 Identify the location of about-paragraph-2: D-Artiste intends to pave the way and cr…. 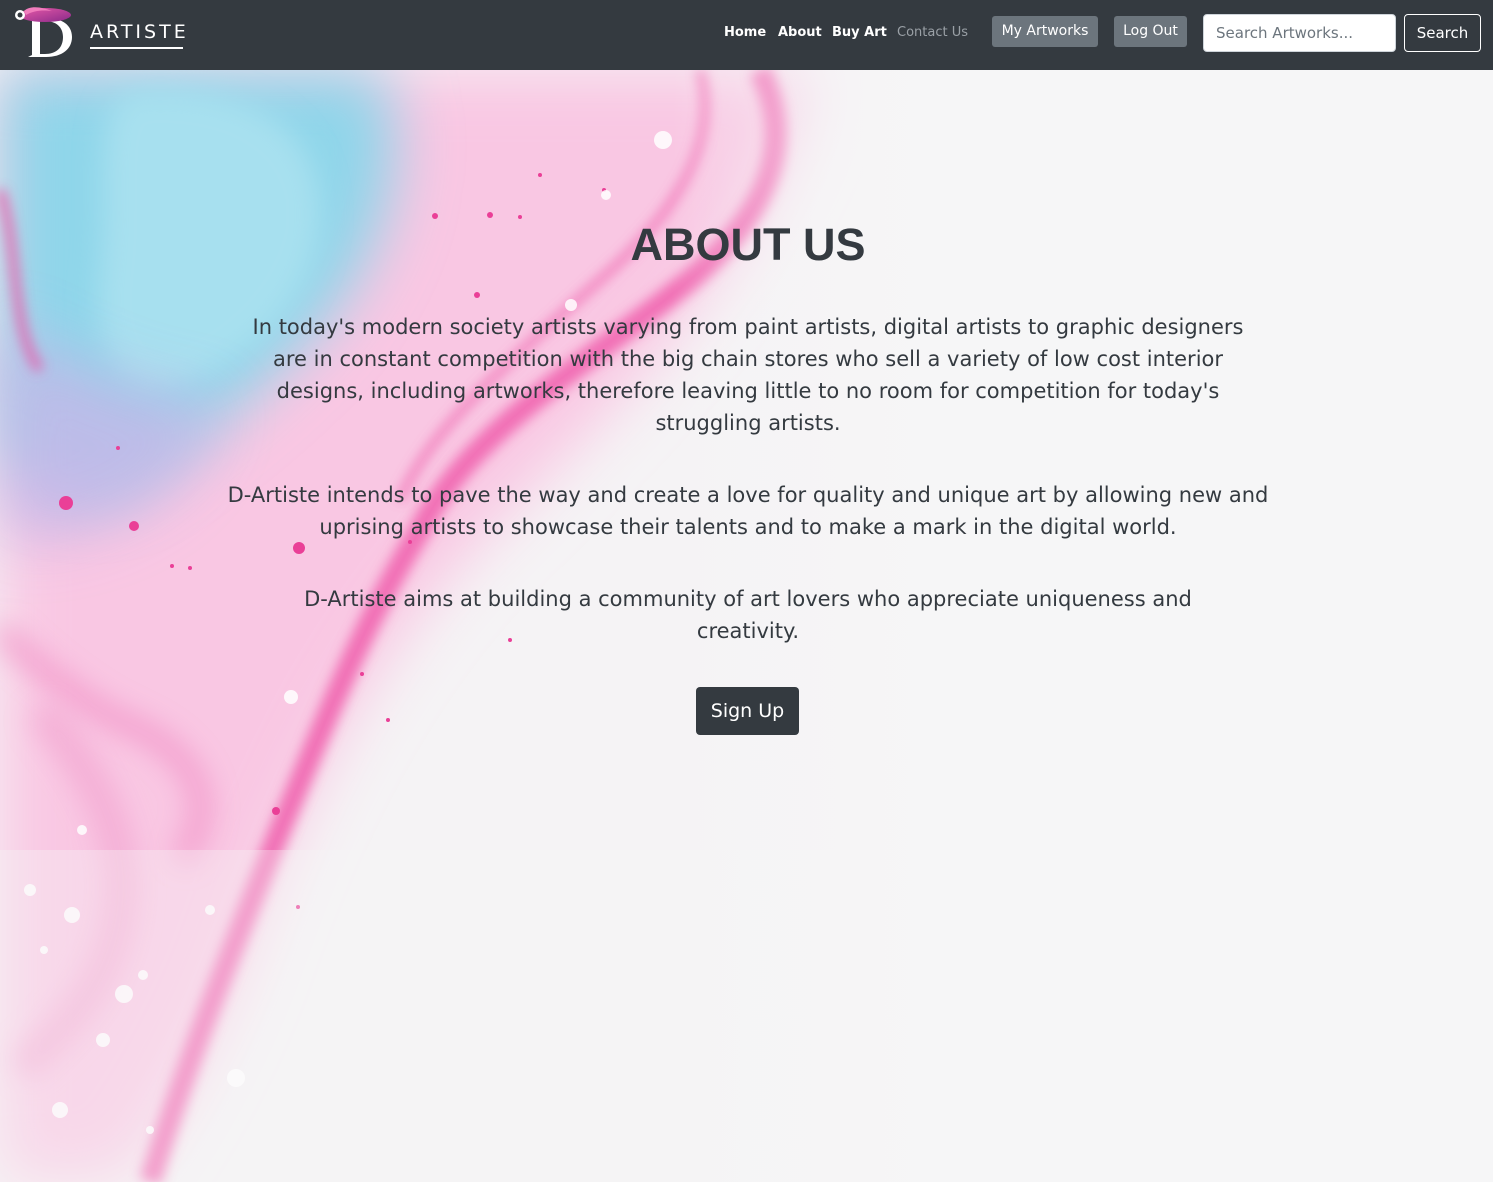
(748, 511).